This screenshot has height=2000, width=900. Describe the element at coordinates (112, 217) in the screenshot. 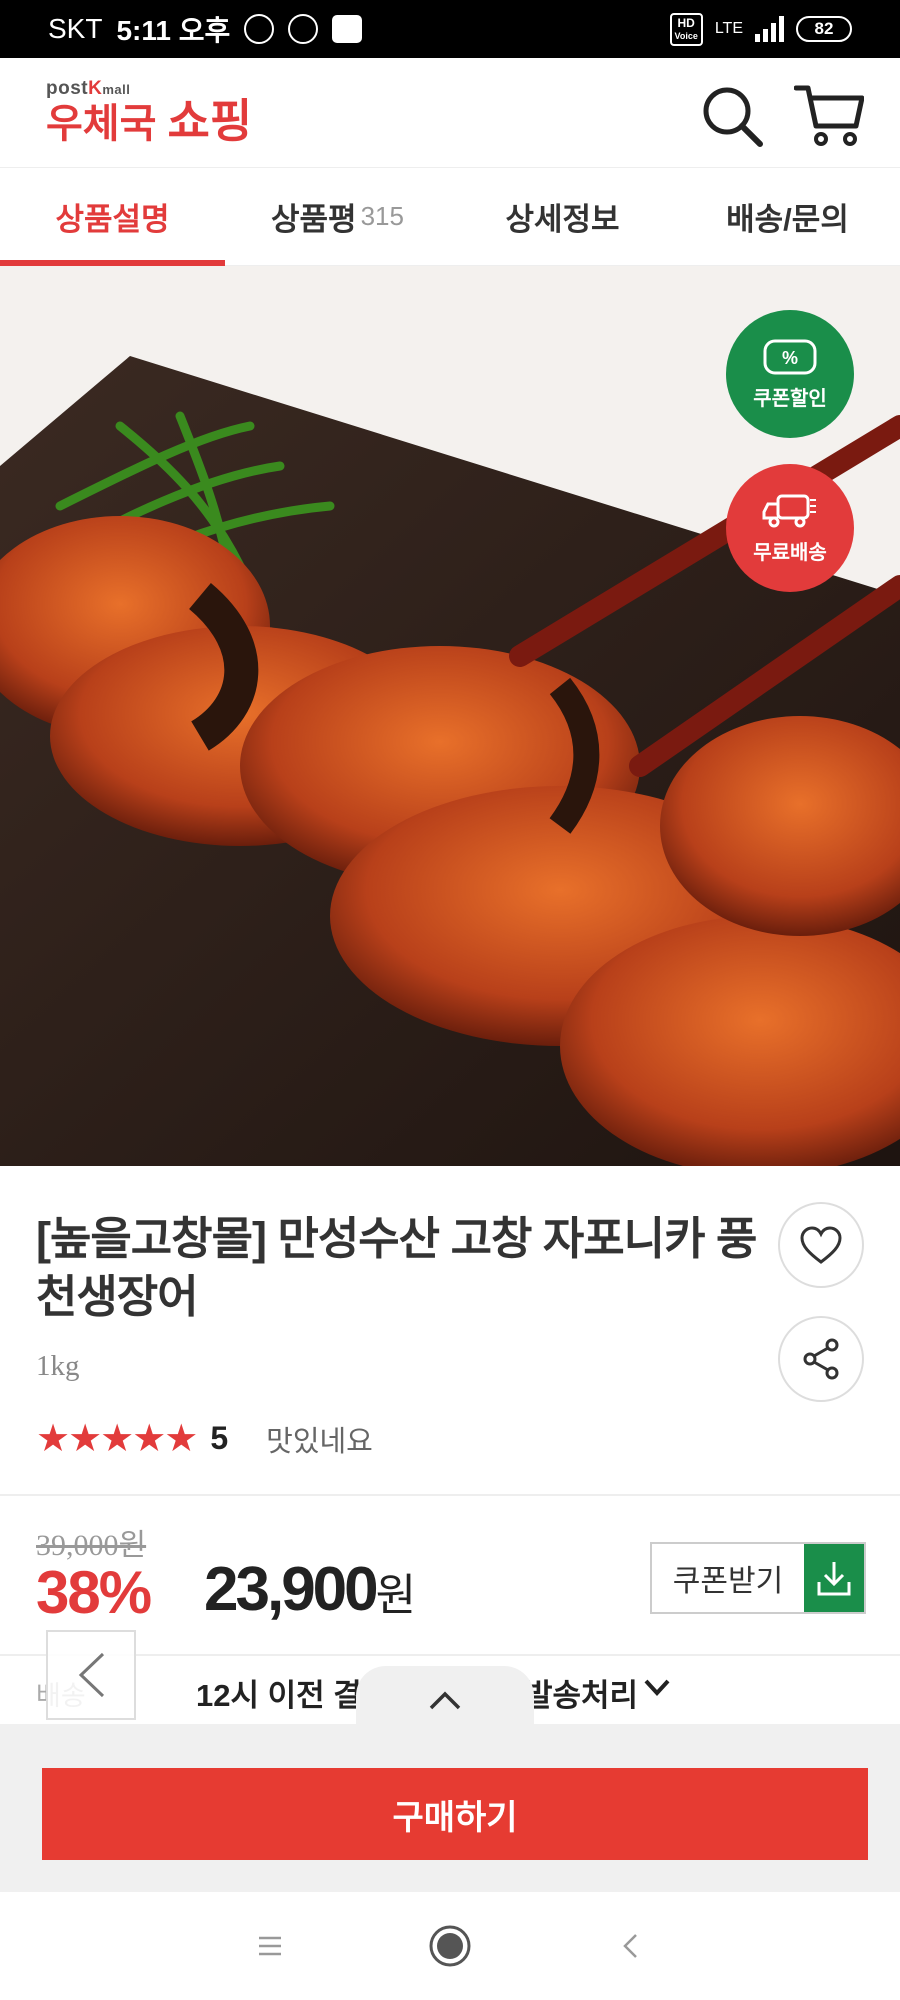

I see `tab-description: 상품설명` at that location.